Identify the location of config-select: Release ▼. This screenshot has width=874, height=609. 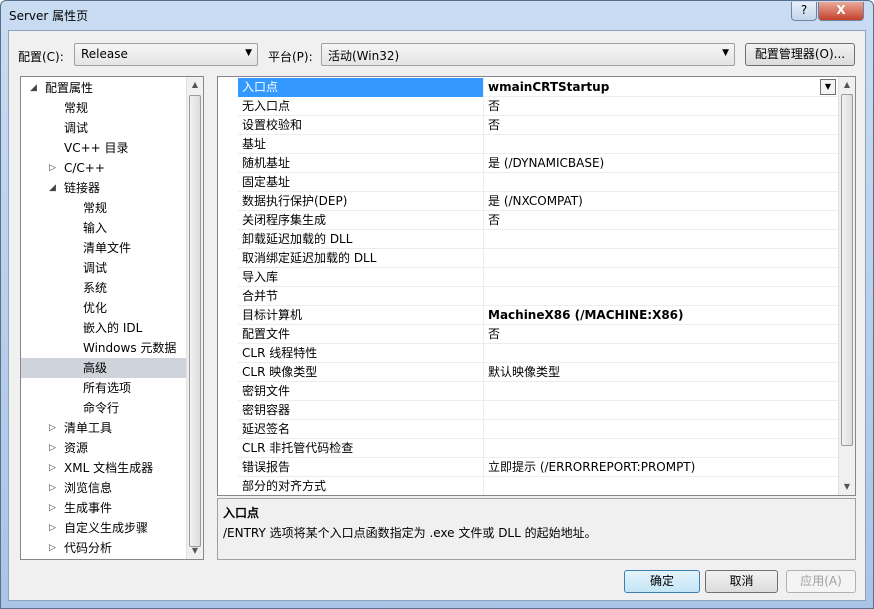
(166, 54).